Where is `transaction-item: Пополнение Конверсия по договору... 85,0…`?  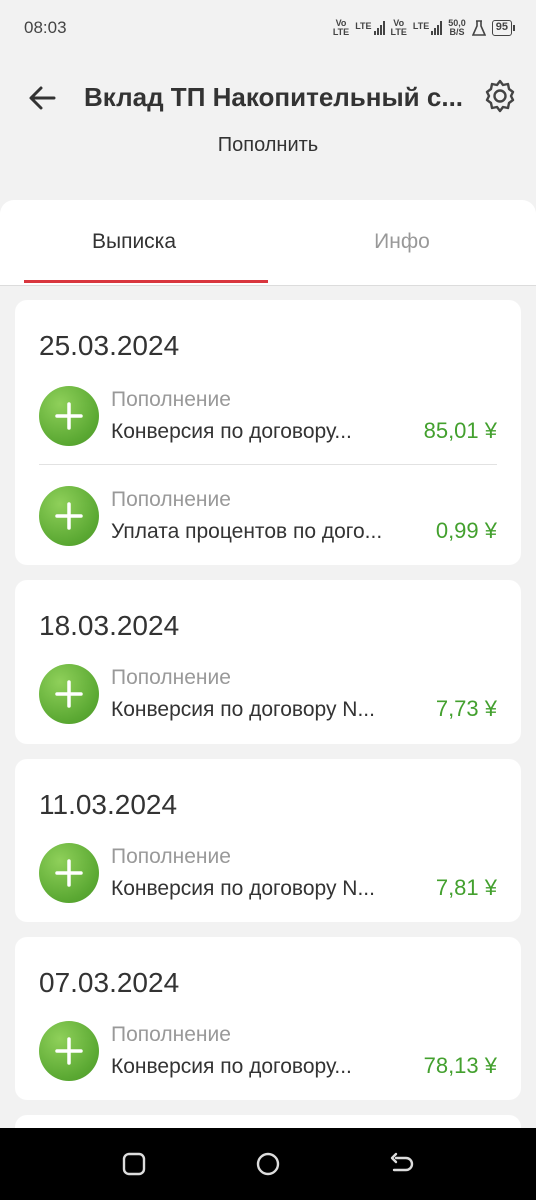
transaction-item: Пополнение Конверсия по договору... 85,0… is located at coordinates (268, 430).